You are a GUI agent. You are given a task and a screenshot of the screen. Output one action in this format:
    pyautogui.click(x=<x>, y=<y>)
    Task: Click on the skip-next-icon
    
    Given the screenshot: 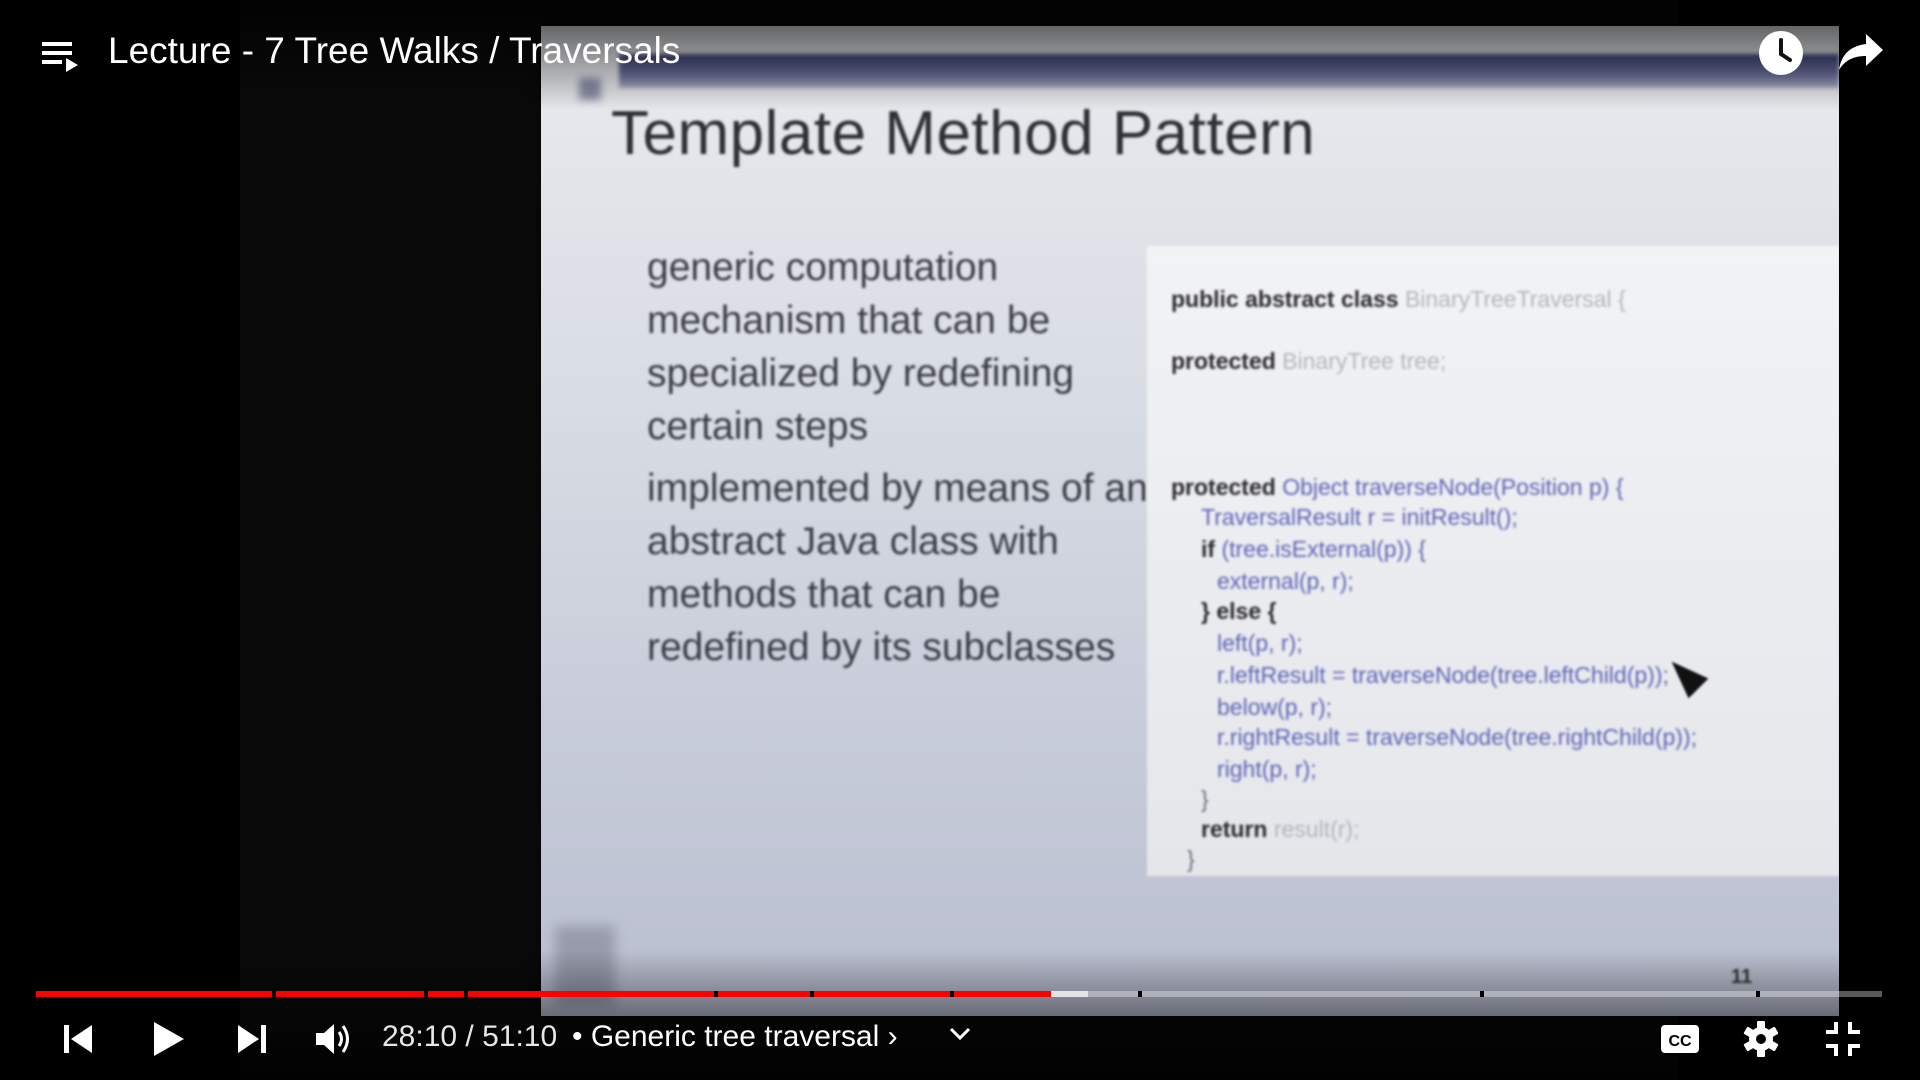 What is the action you would take?
    pyautogui.click(x=252, y=1041)
    